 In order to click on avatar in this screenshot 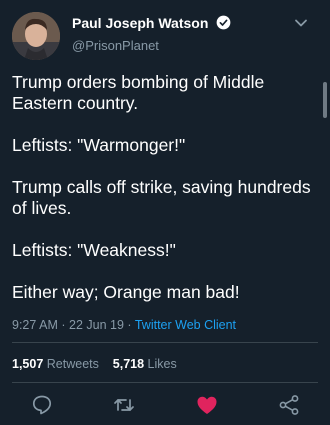, I will do `click(36, 36)`.